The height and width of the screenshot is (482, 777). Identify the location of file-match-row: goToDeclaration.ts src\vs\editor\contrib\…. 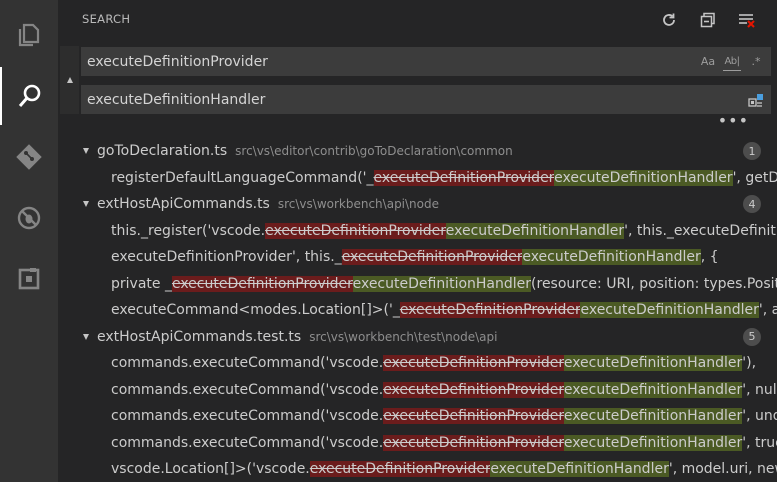
(417, 151).